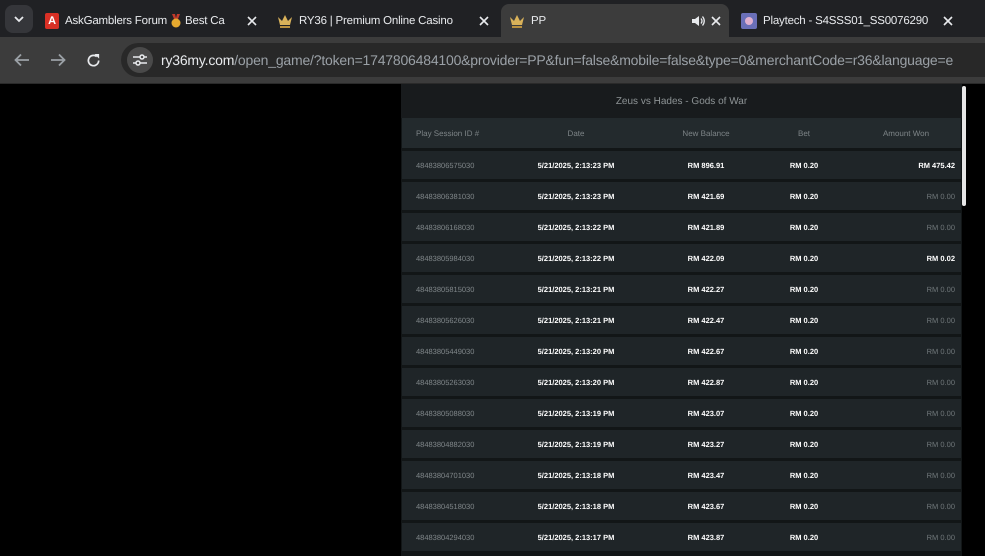 The width and height of the screenshot is (985, 556). I want to click on game-title: Zeus vs Hades - Gods of War, so click(682, 101).